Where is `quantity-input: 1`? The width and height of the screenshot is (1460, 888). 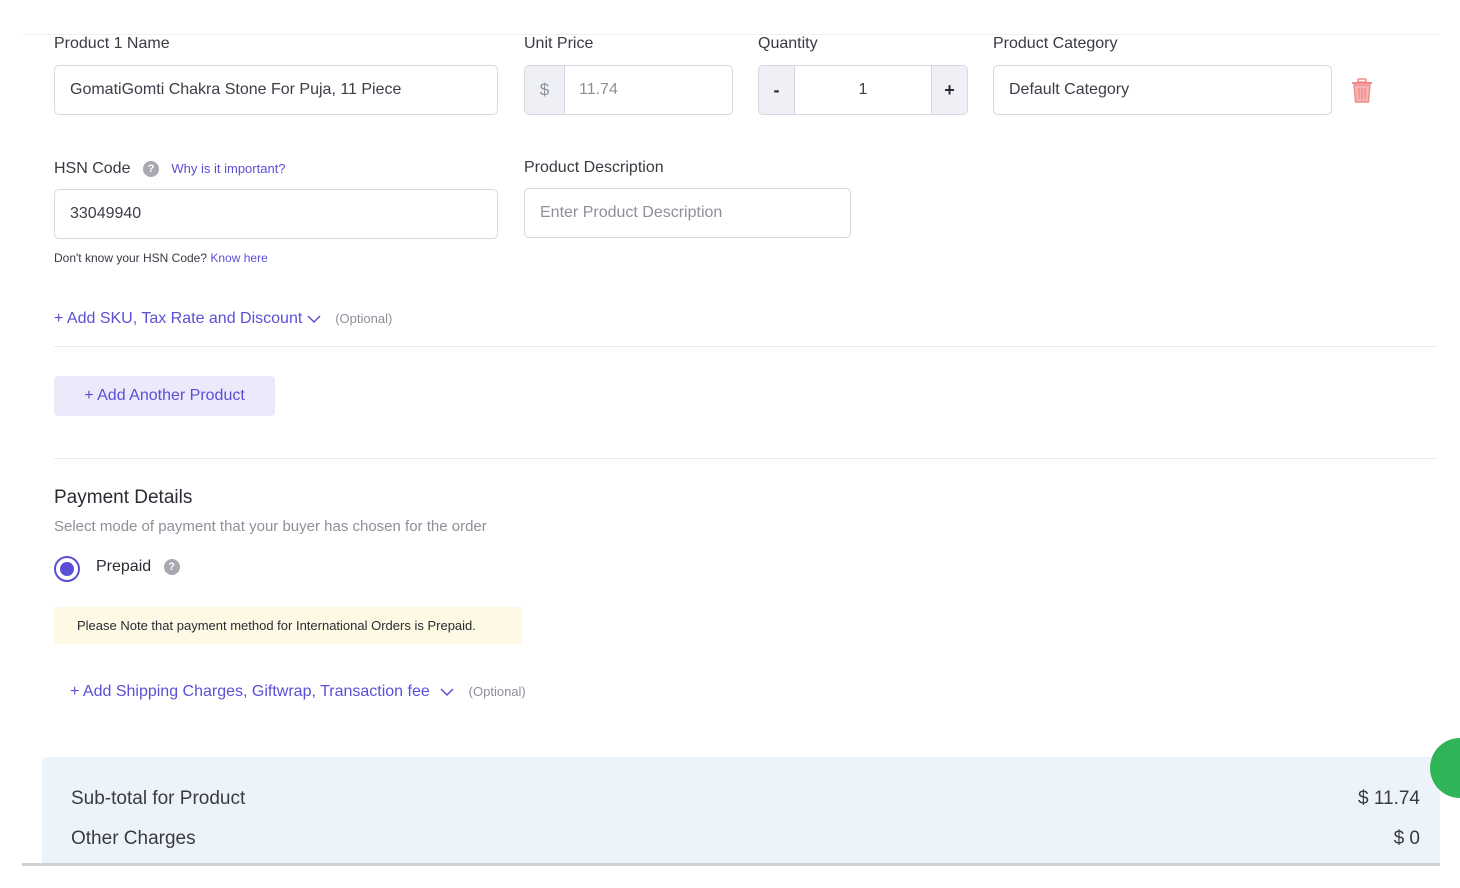
quantity-input: 1 is located at coordinates (863, 90).